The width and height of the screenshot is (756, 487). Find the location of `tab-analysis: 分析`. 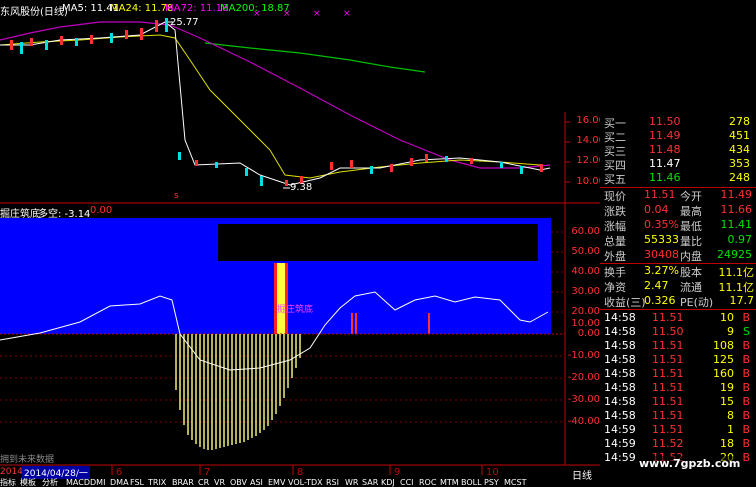

tab-analysis: 分析 is located at coordinates (50, 482).